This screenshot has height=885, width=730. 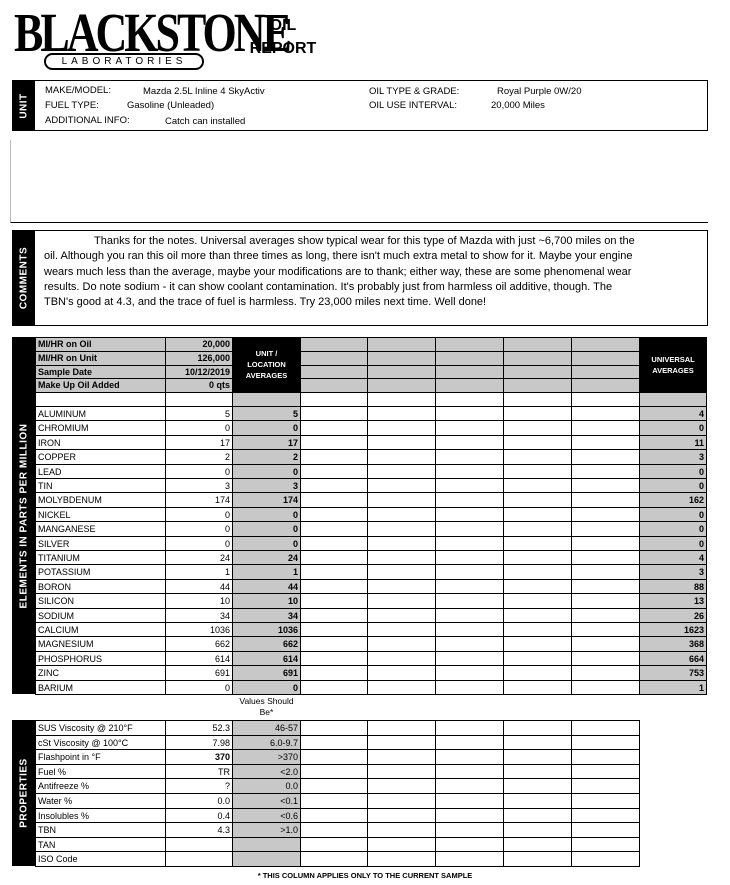 I want to click on element-name: ALUMINUM, so click(x=100, y=414).